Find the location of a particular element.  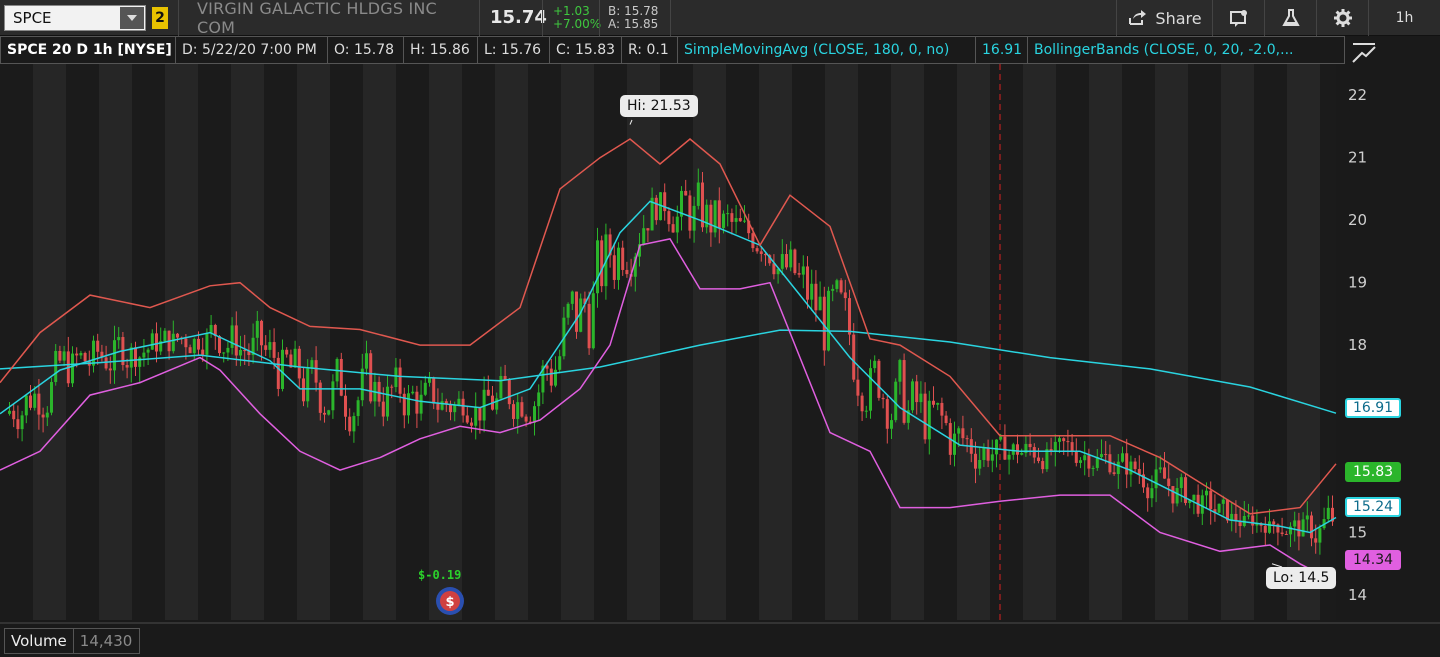

dividend-icon: $ is located at coordinates (450, 601).